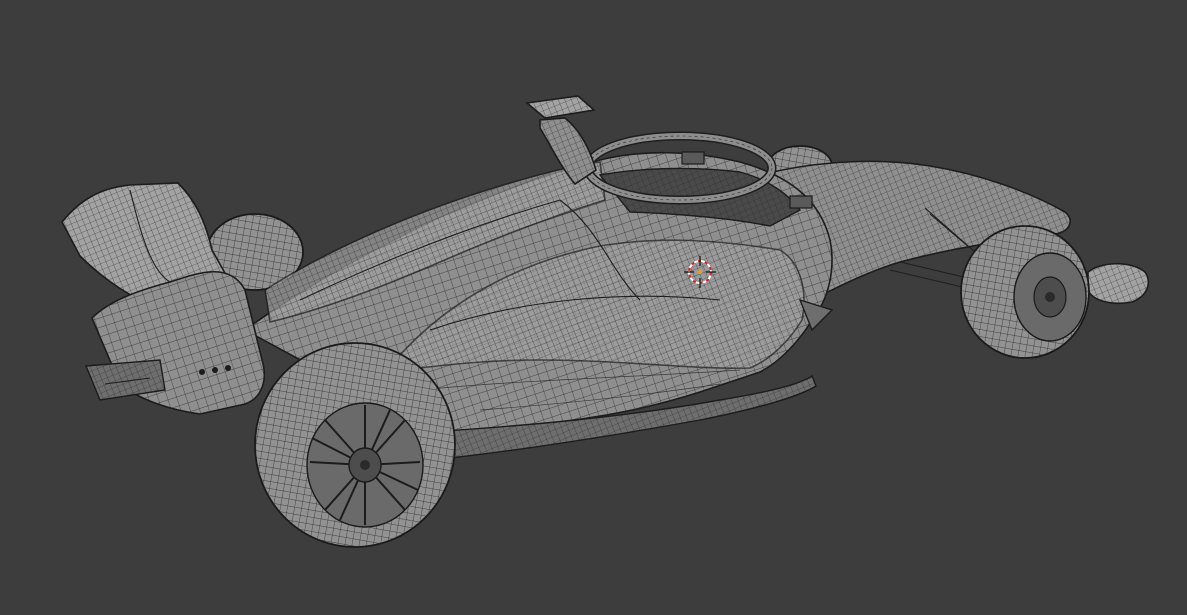 The image size is (1187, 615). What do you see at coordinates (202, 372) in the screenshot?
I see `endplate-hole` at bounding box center [202, 372].